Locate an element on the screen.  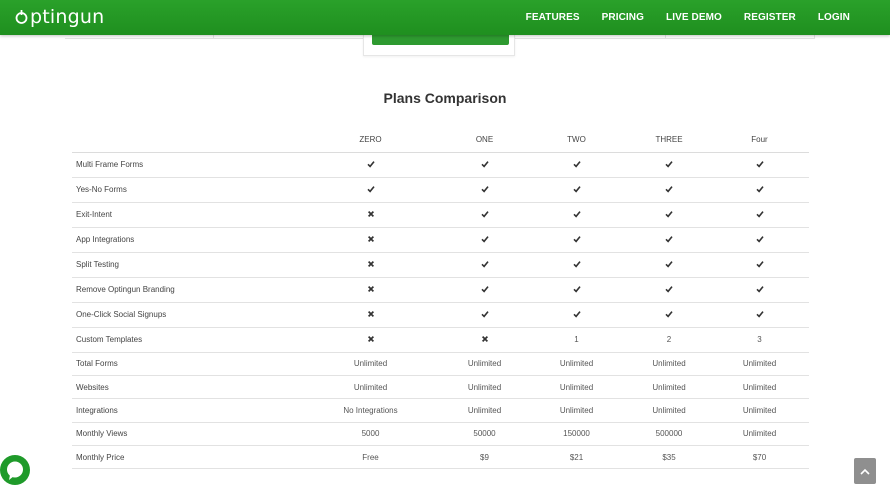
table-row: App Integrations is located at coordinates (440, 240).